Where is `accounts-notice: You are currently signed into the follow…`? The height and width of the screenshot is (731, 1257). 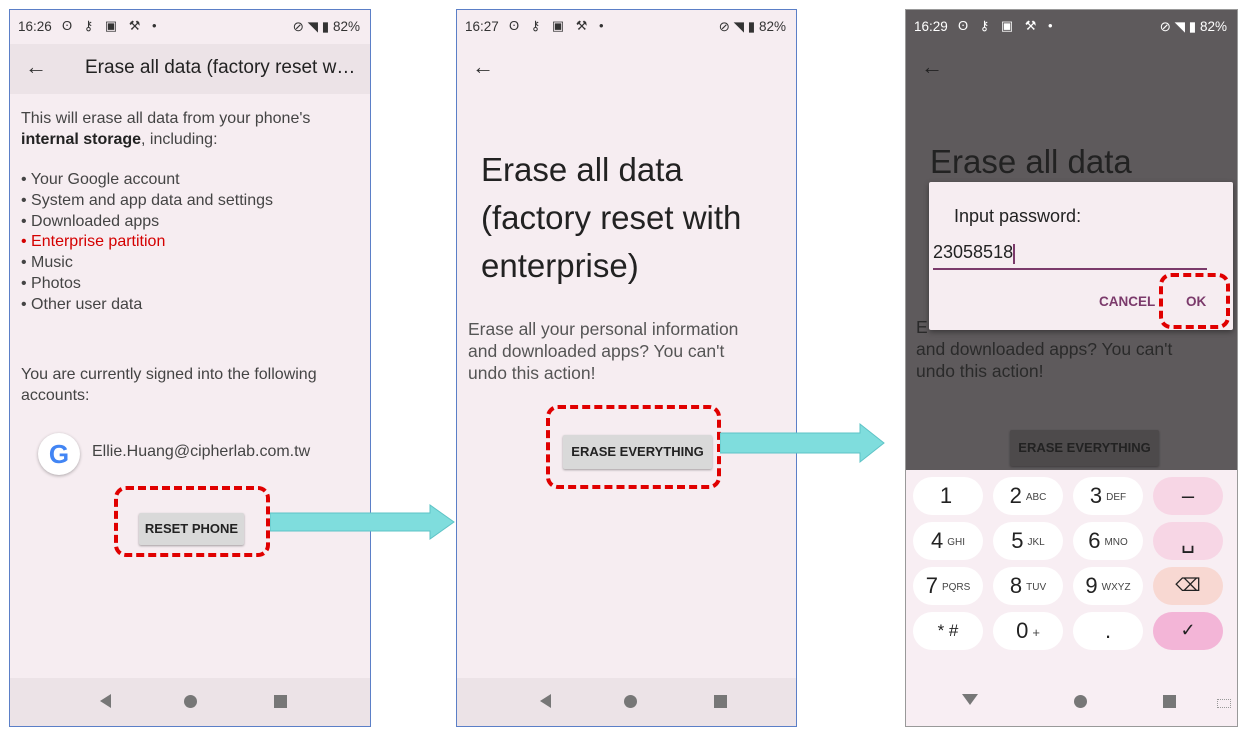
accounts-notice: You are currently signed into the follow… is located at coordinates (195, 385).